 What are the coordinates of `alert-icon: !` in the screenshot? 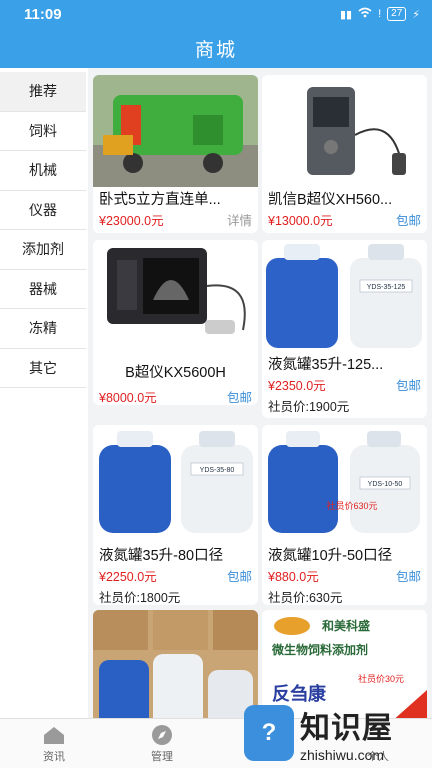 It's located at (380, 14).